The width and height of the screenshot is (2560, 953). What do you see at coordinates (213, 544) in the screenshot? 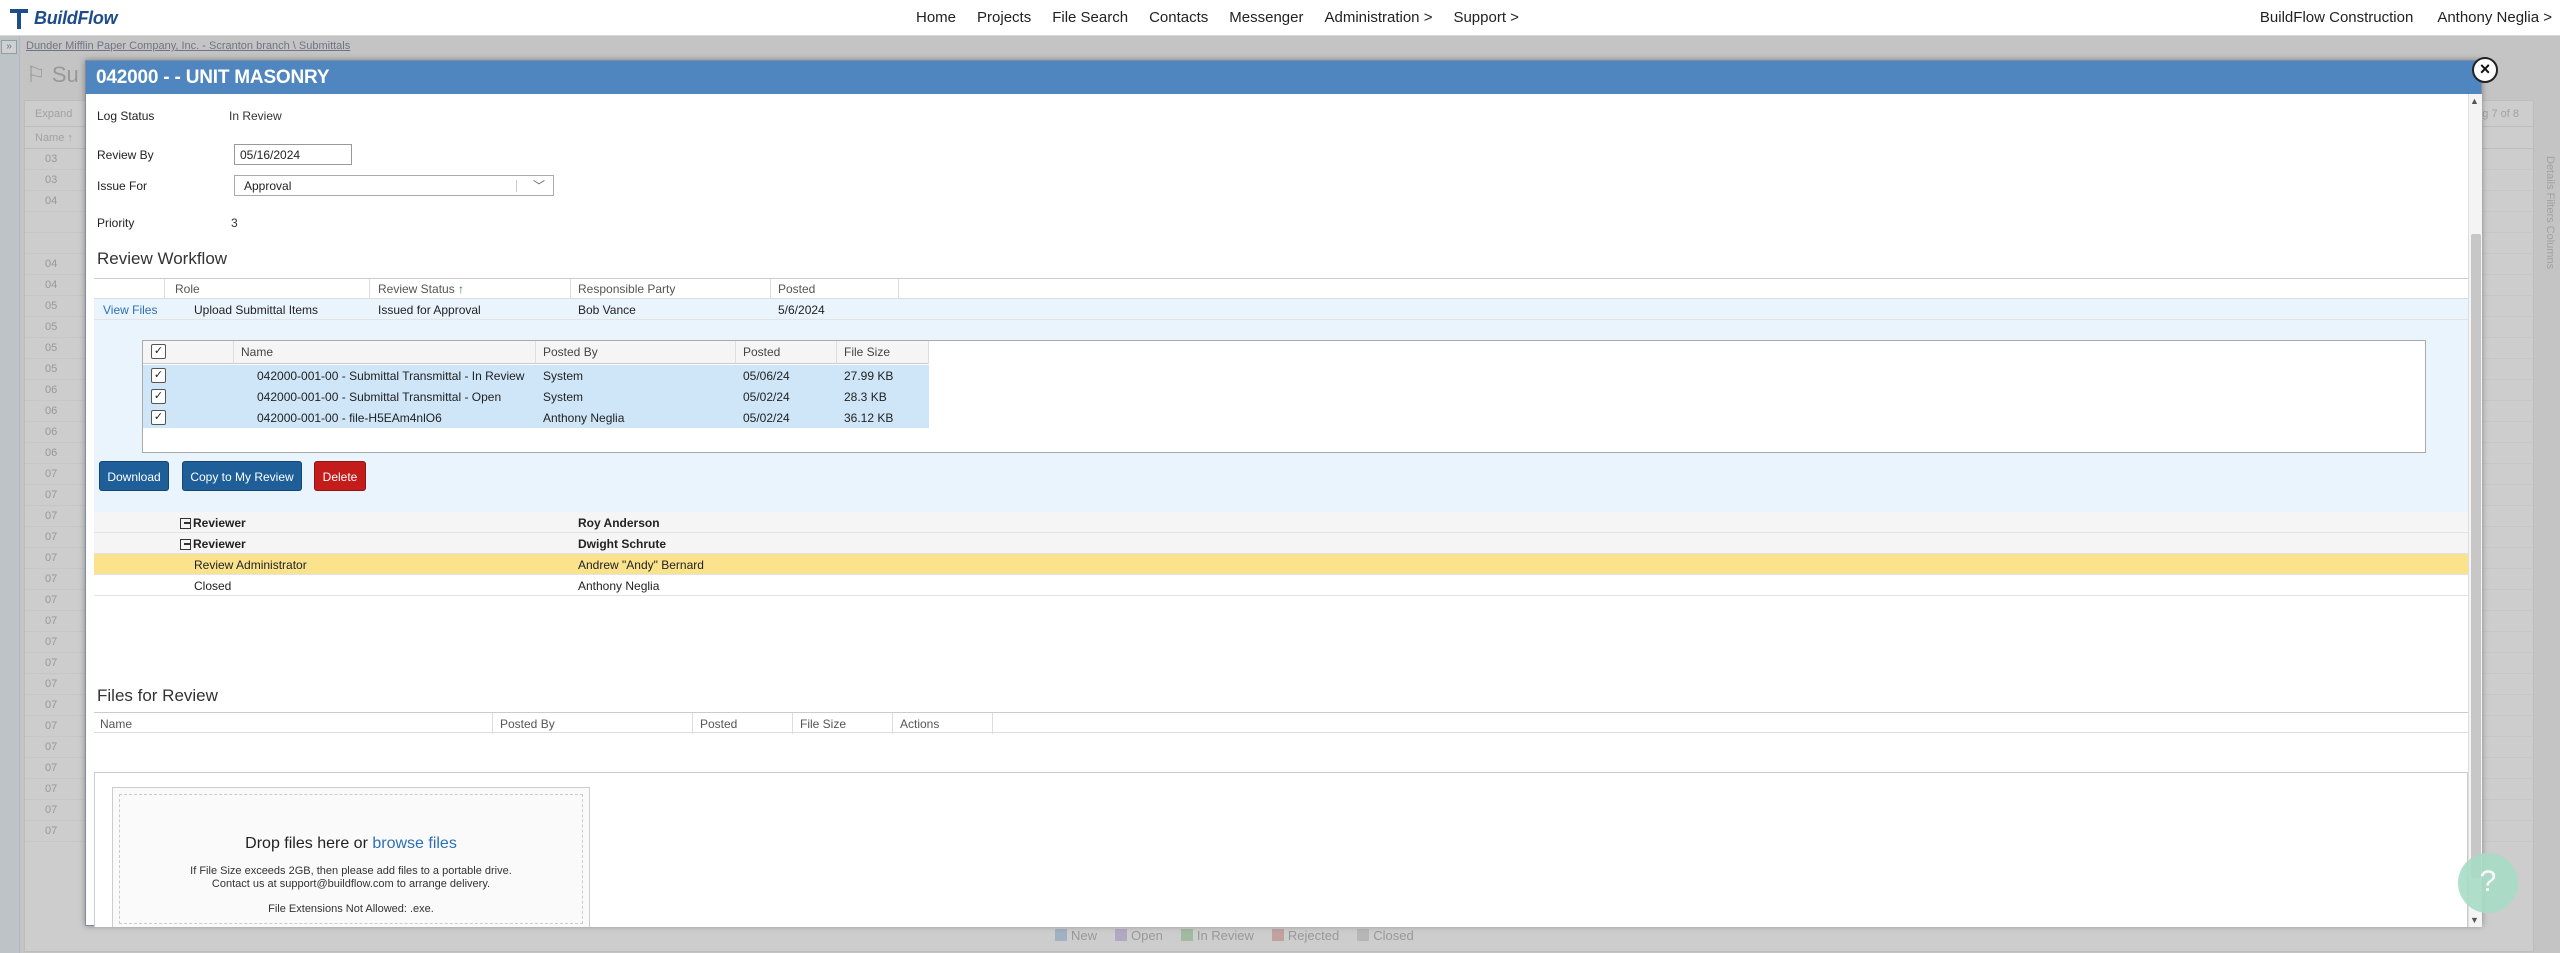
I see `reviewer-role: Reviewer` at bounding box center [213, 544].